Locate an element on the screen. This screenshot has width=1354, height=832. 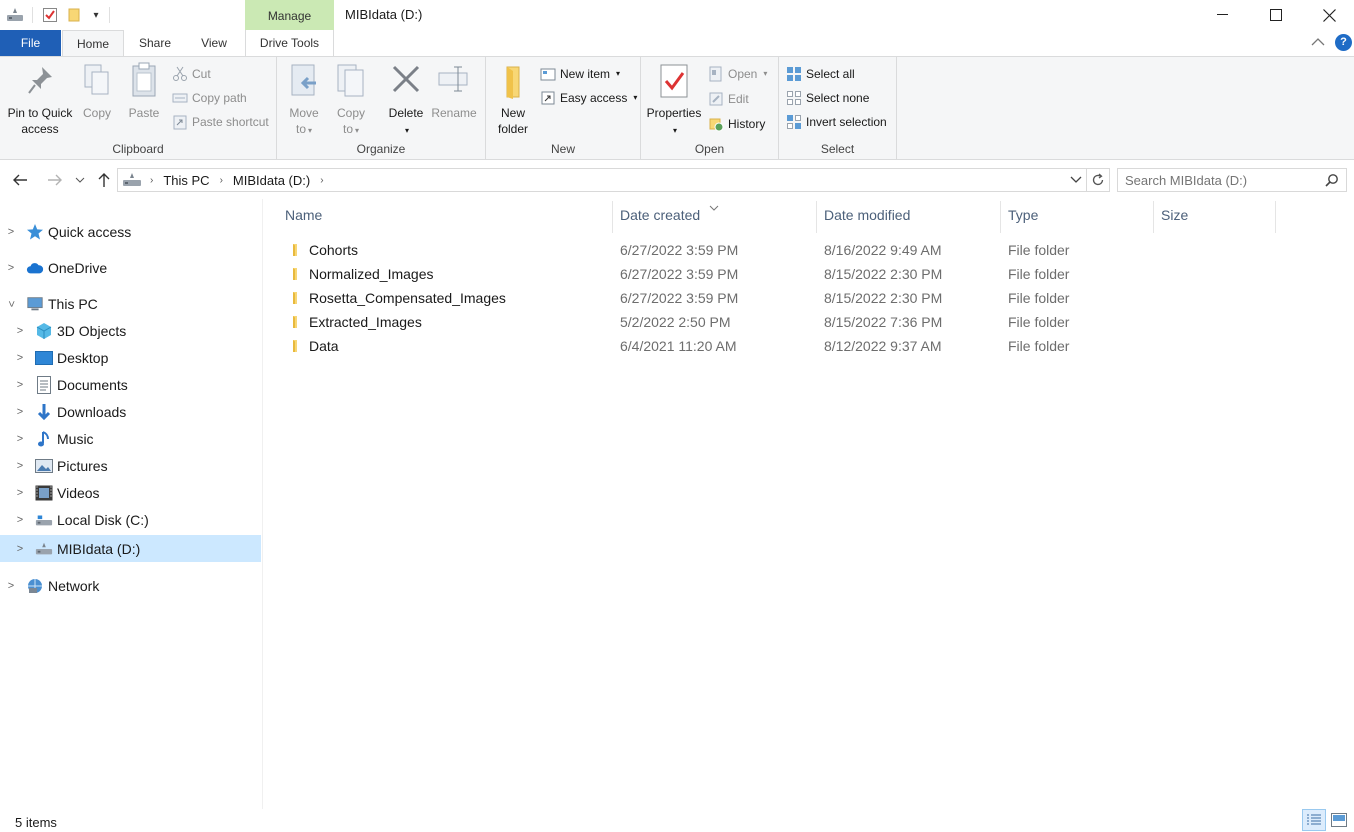
history-button: History is located at coordinates (736, 124).